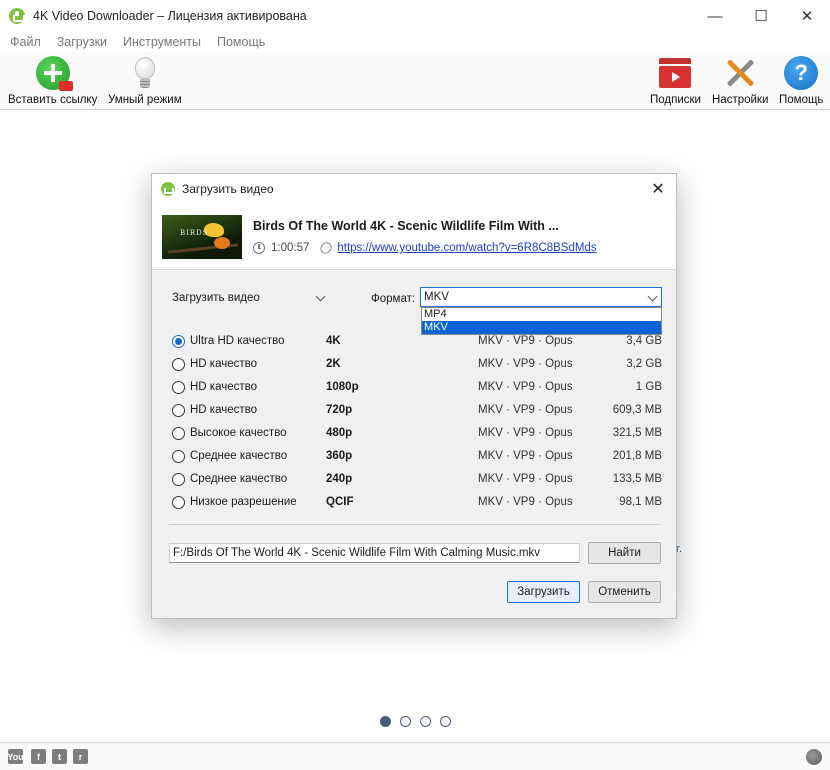  I want to click on quality-resolution: 2K, so click(333, 364).